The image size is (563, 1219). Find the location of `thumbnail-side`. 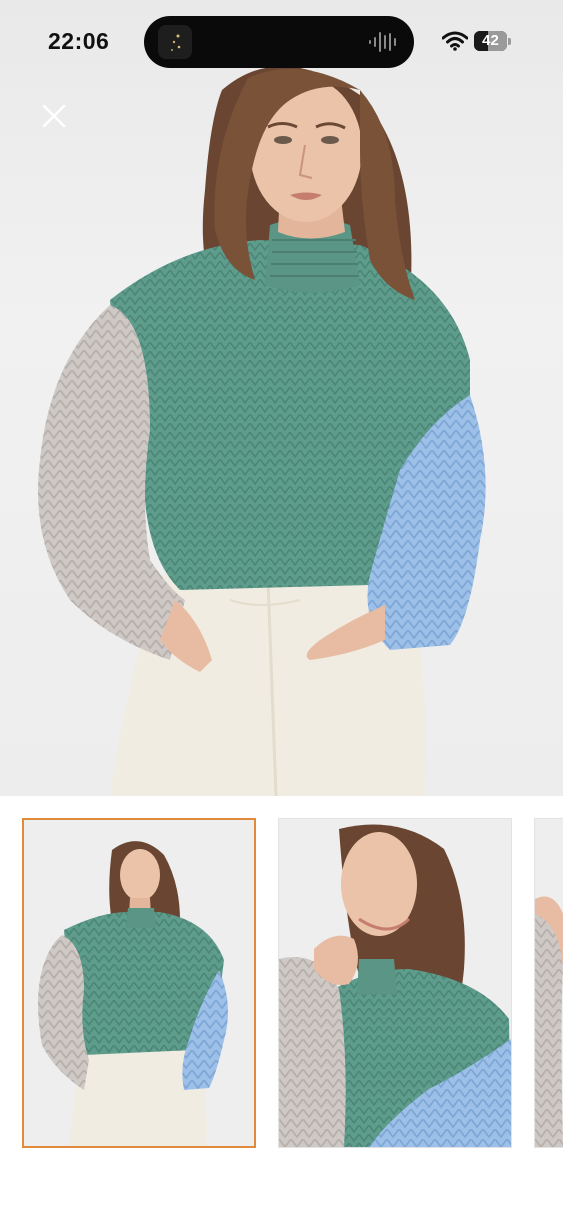

thumbnail-side is located at coordinates (395, 983).